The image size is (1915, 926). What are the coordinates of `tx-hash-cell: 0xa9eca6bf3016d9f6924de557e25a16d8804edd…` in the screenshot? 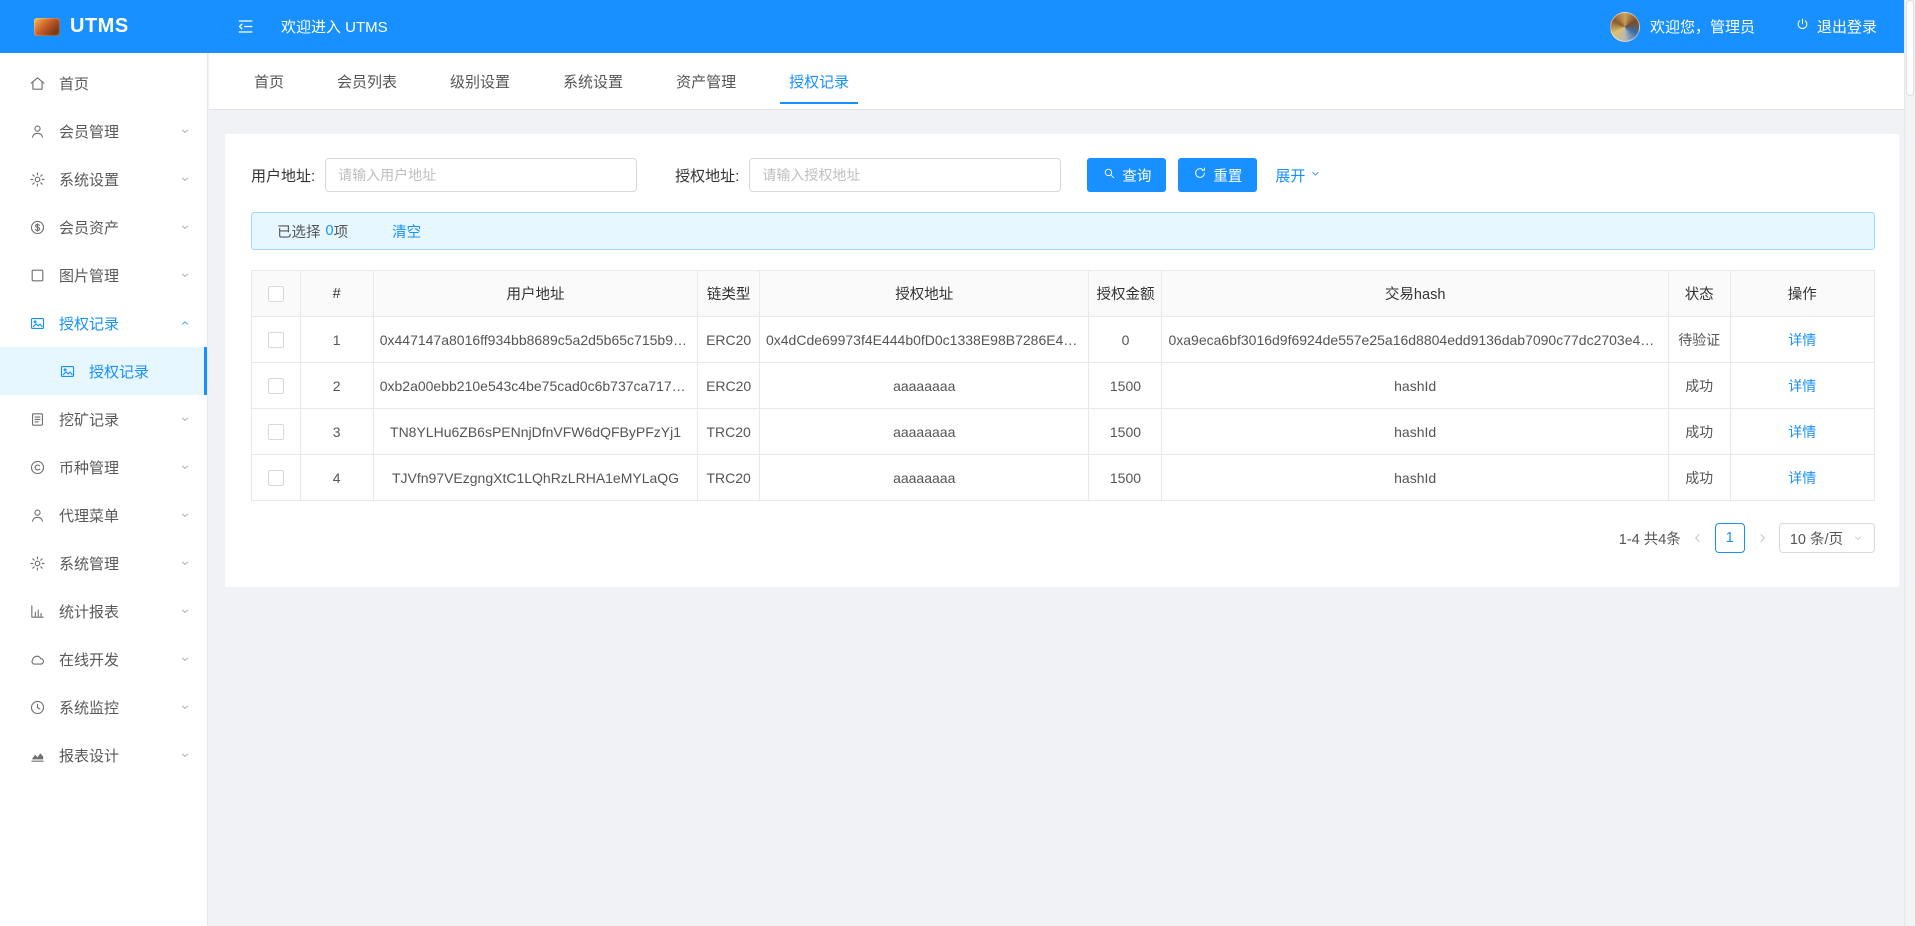 It's located at (1415, 339).